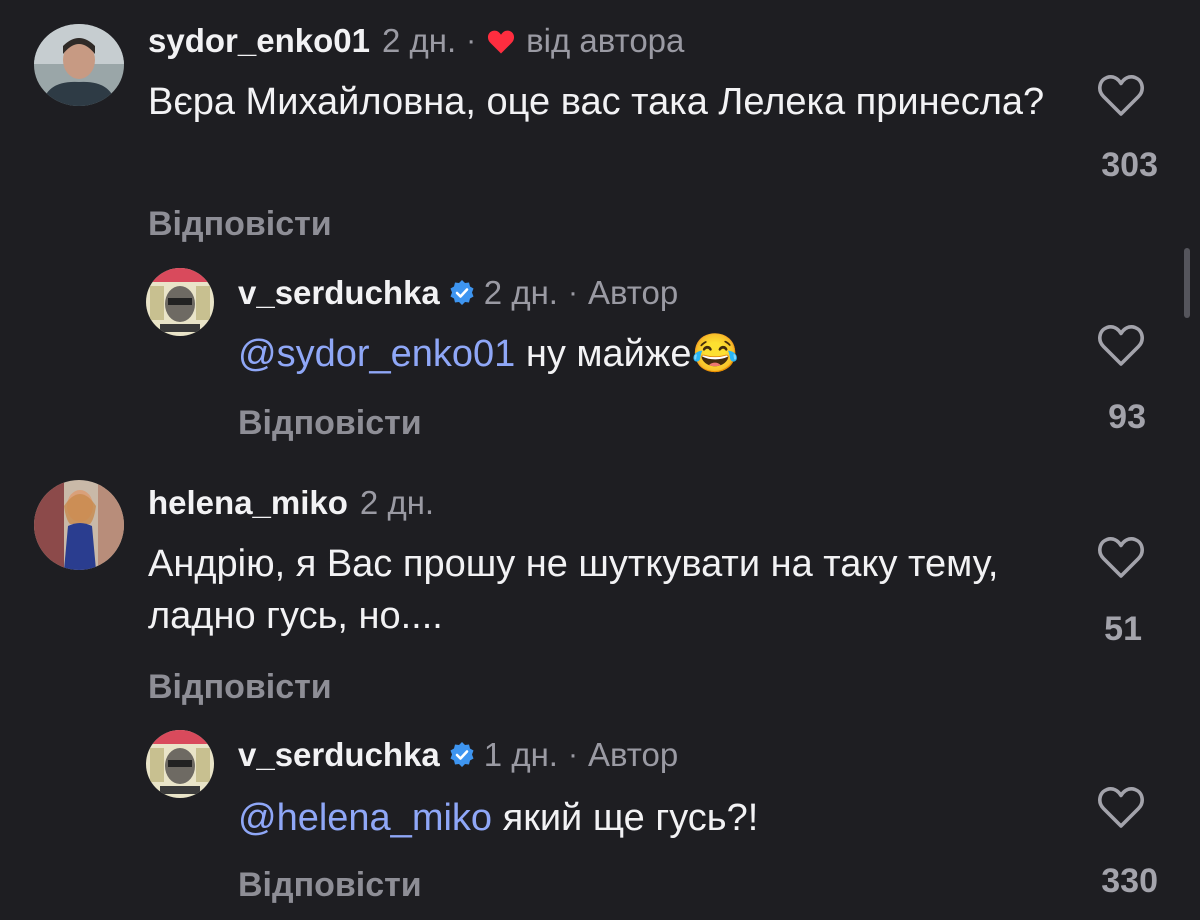  I want to click on like-count: 93, so click(1127, 417).